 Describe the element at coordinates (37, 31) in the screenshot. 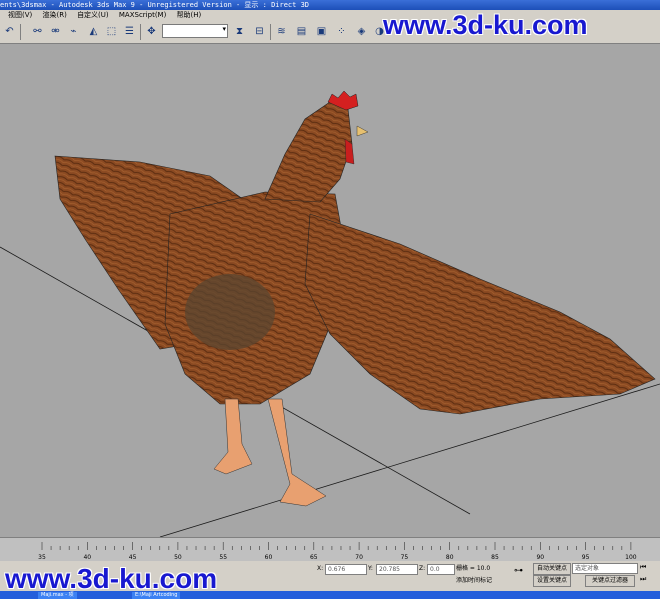

I see `link-icon: ⚯` at that location.